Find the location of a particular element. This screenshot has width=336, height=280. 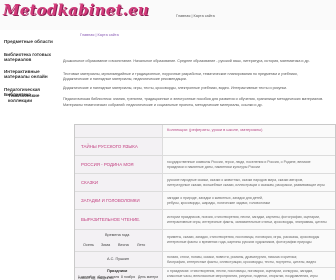

seasons-title: Времена года is located at coordinates (117, 235).